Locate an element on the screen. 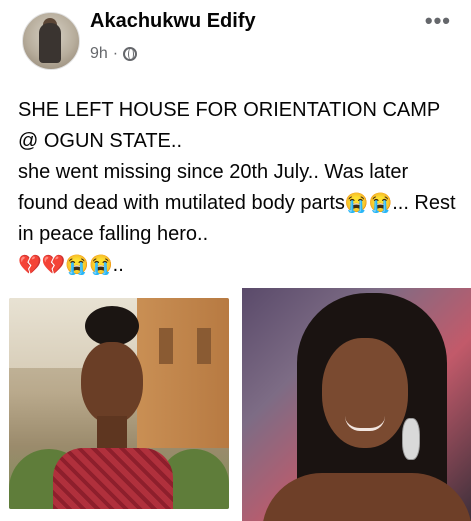 This screenshot has height=521, width=471. globe-icon is located at coordinates (130, 54).